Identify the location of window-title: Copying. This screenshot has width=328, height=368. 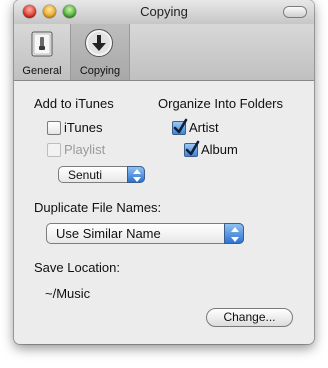
(164, 11).